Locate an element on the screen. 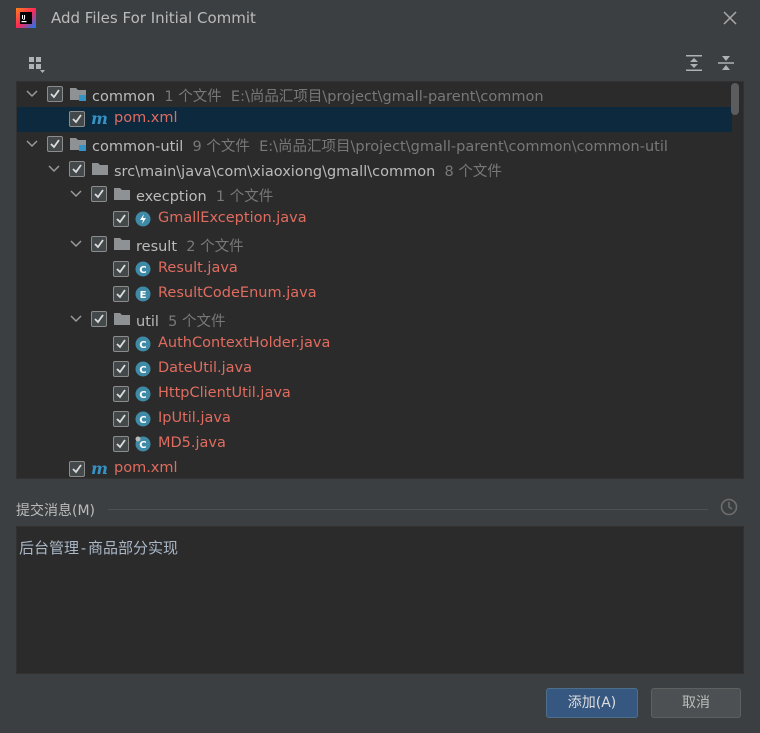  close-icon is located at coordinates (730, 18).